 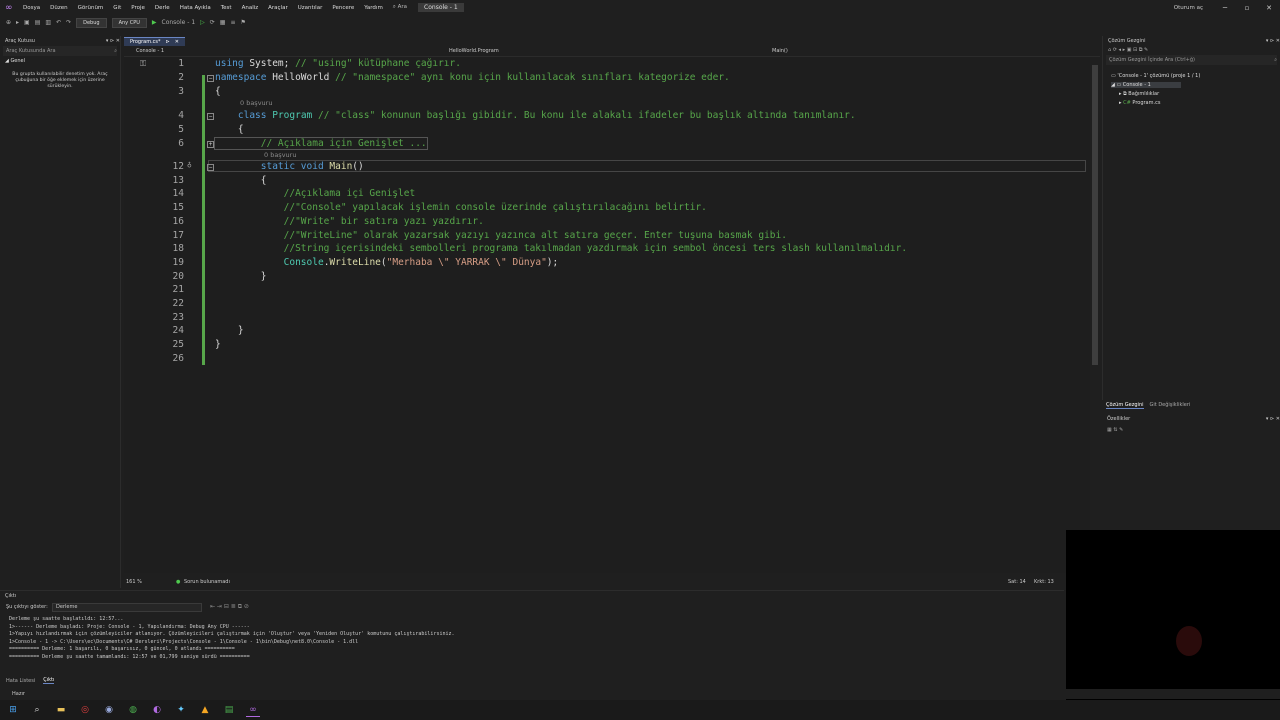 What do you see at coordinates (27, 22) in the screenshot?
I see `new-item-icon: ▣` at bounding box center [27, 22].